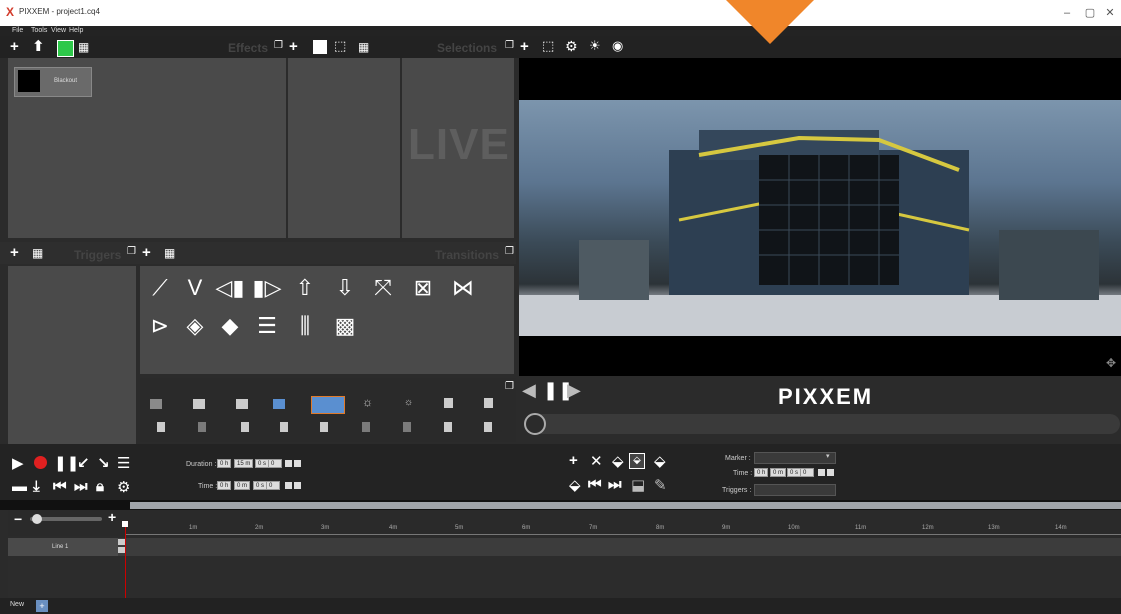 This screenshot has width=1121, height=614. I want to click on grid-arrow-icon: ▦, so click(83, 47).